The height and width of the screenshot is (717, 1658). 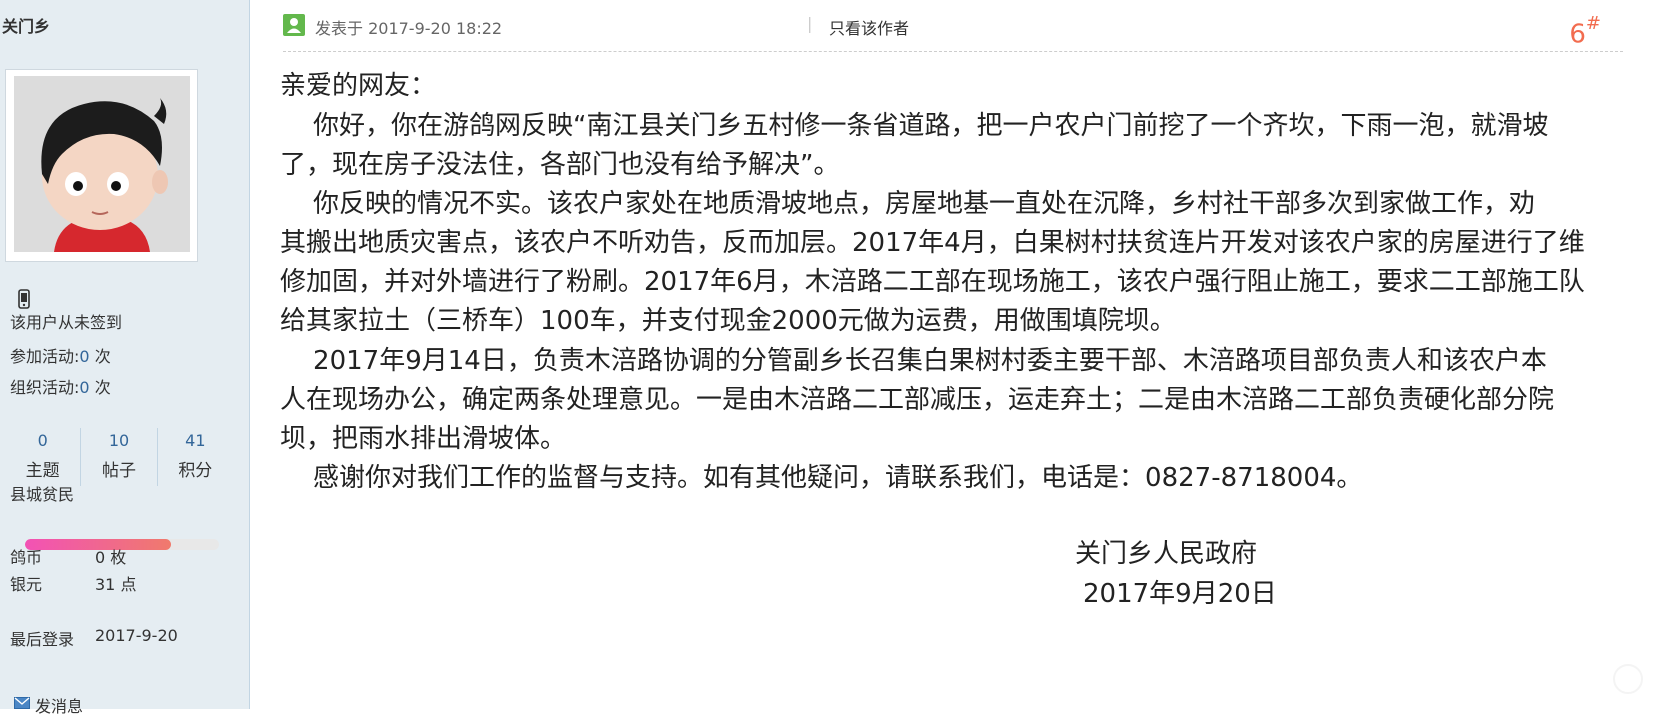 What do you see at coordinates (22, 703) in the screenshot?
I see `envelope-icon` at bounding box center [22, 703].